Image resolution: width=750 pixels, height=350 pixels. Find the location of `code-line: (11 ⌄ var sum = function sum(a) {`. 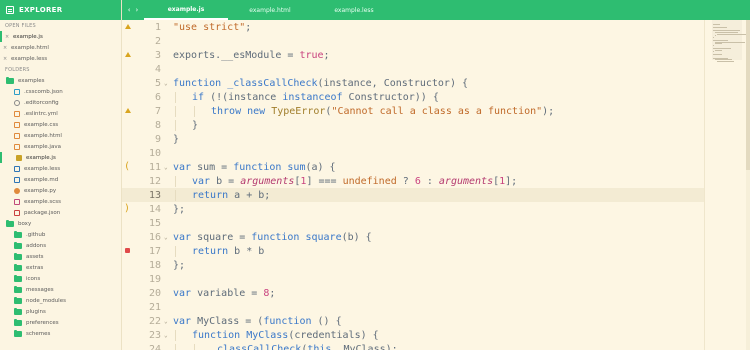

code-line: (11 ⌄ var sum = function sum(a) { is located at coordinates (413, 167).